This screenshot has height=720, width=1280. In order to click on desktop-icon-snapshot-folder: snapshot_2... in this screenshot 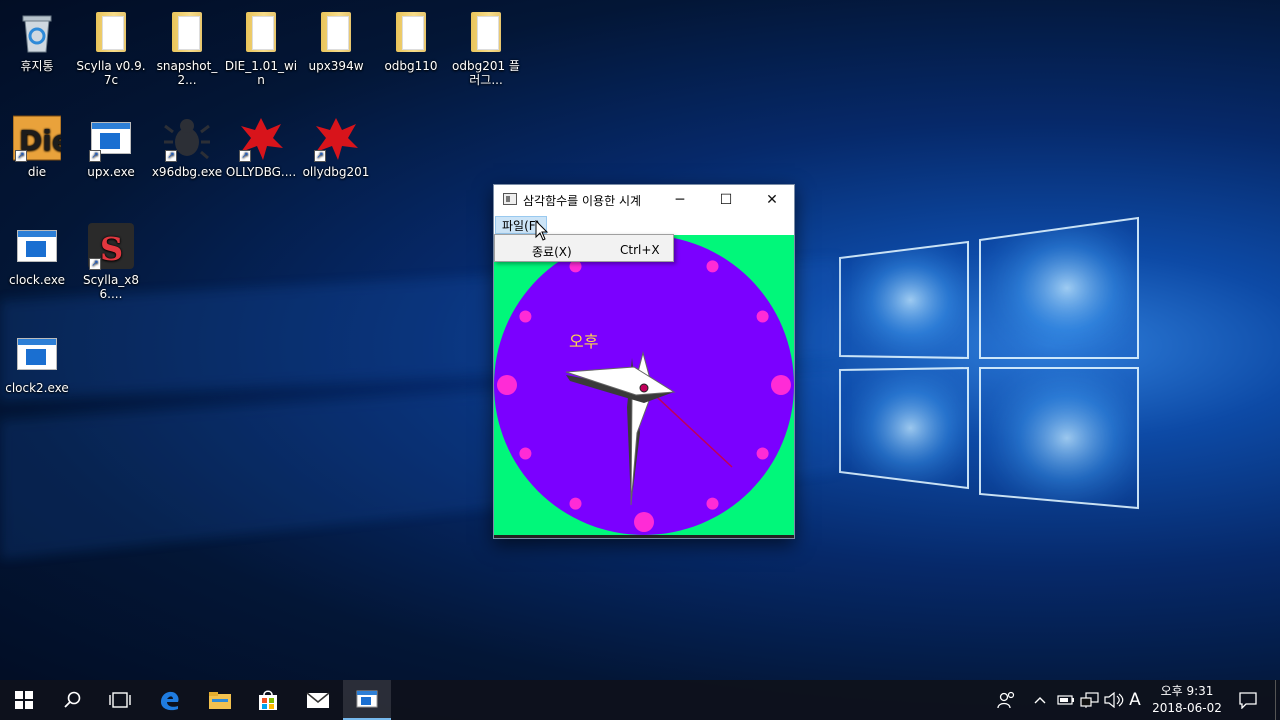, I will do `click(187, 47)`.